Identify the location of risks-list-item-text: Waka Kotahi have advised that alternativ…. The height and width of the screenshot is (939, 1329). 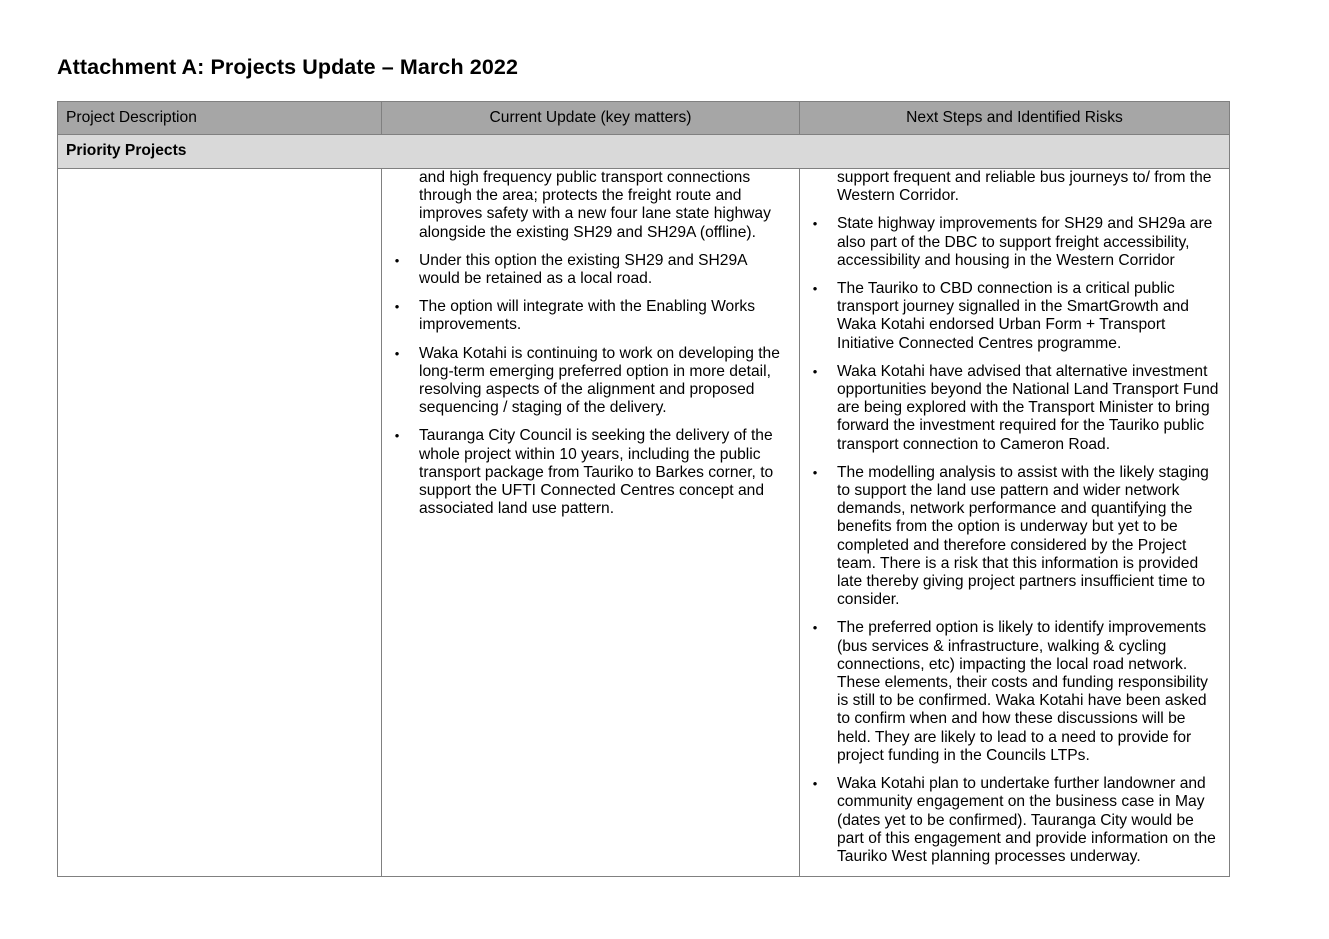
(1028, 407).